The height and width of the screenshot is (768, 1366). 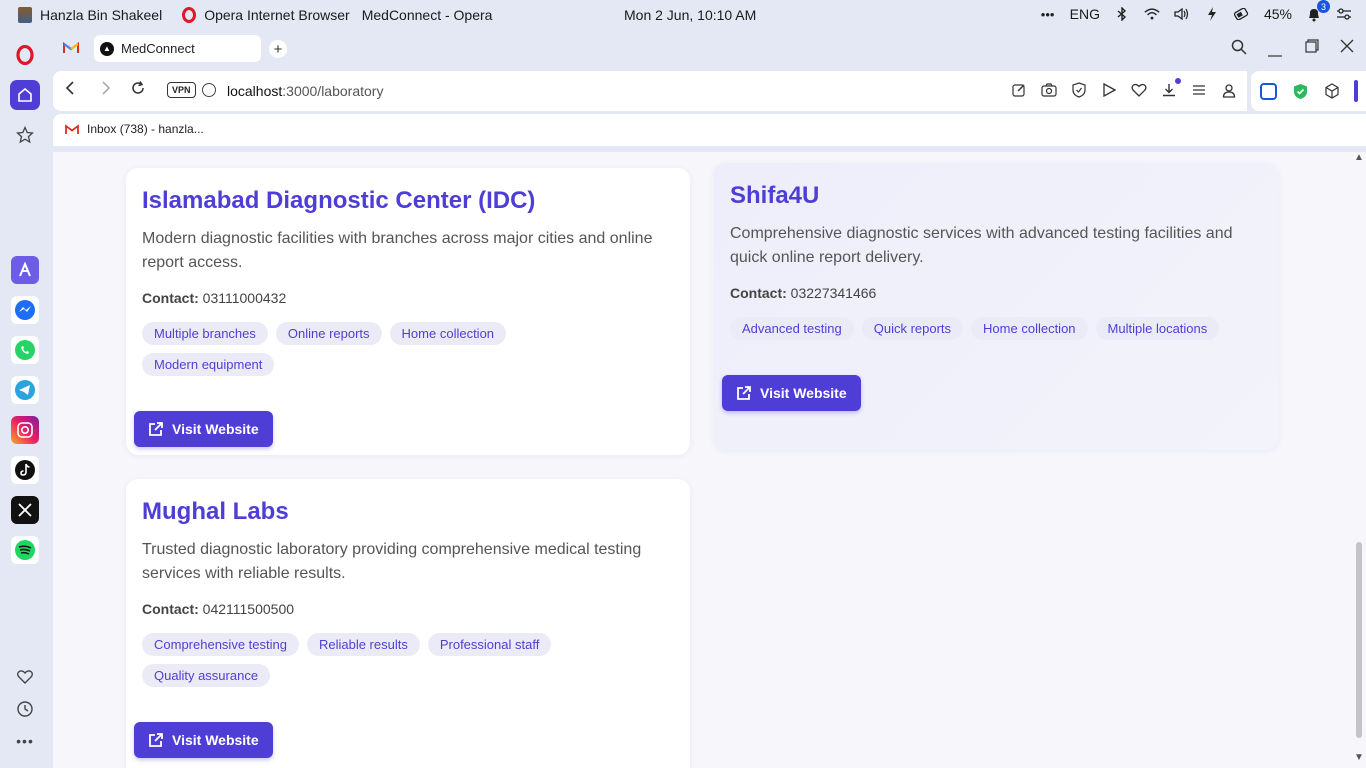 I want to click on forward-button, so click(x=106, y=90).